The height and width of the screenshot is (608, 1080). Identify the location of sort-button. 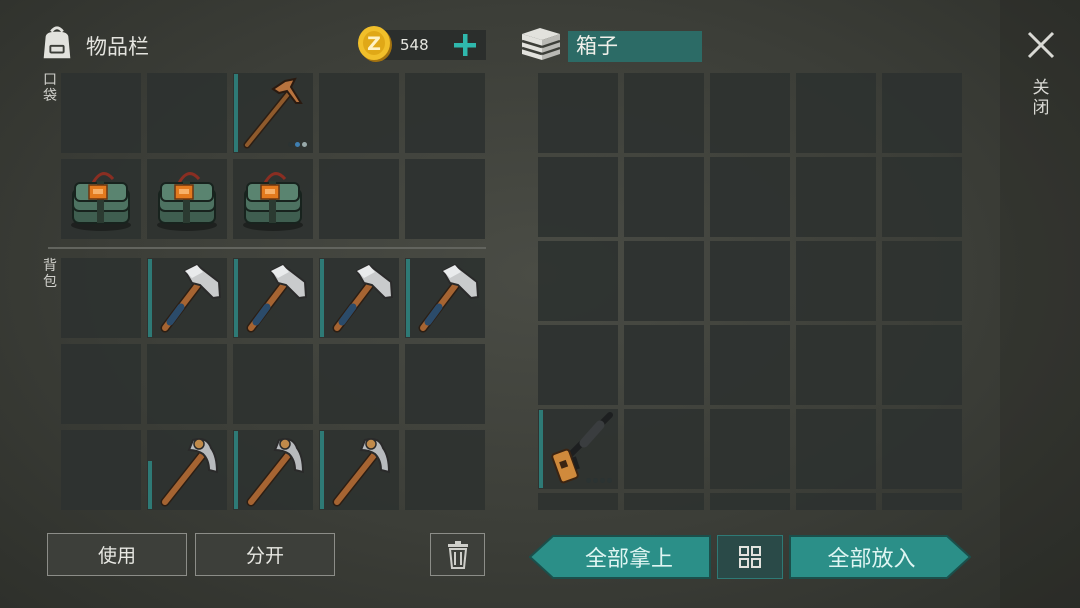
(750, 557).